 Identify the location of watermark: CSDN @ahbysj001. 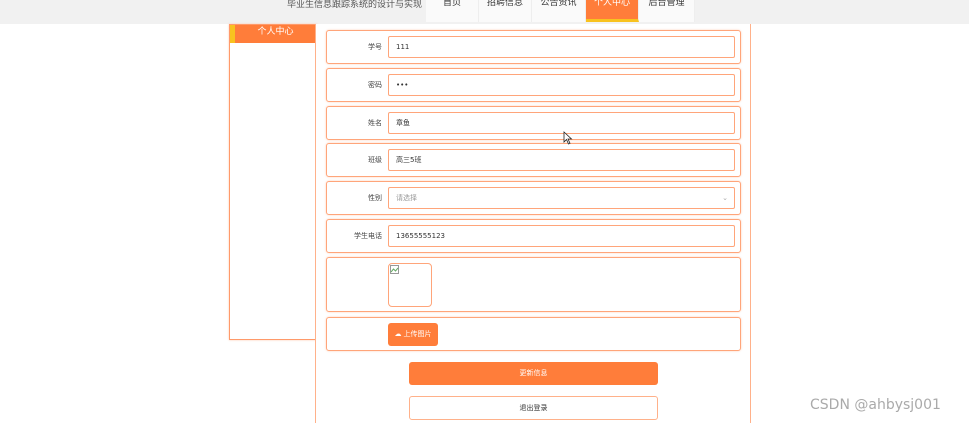
(875, 405).